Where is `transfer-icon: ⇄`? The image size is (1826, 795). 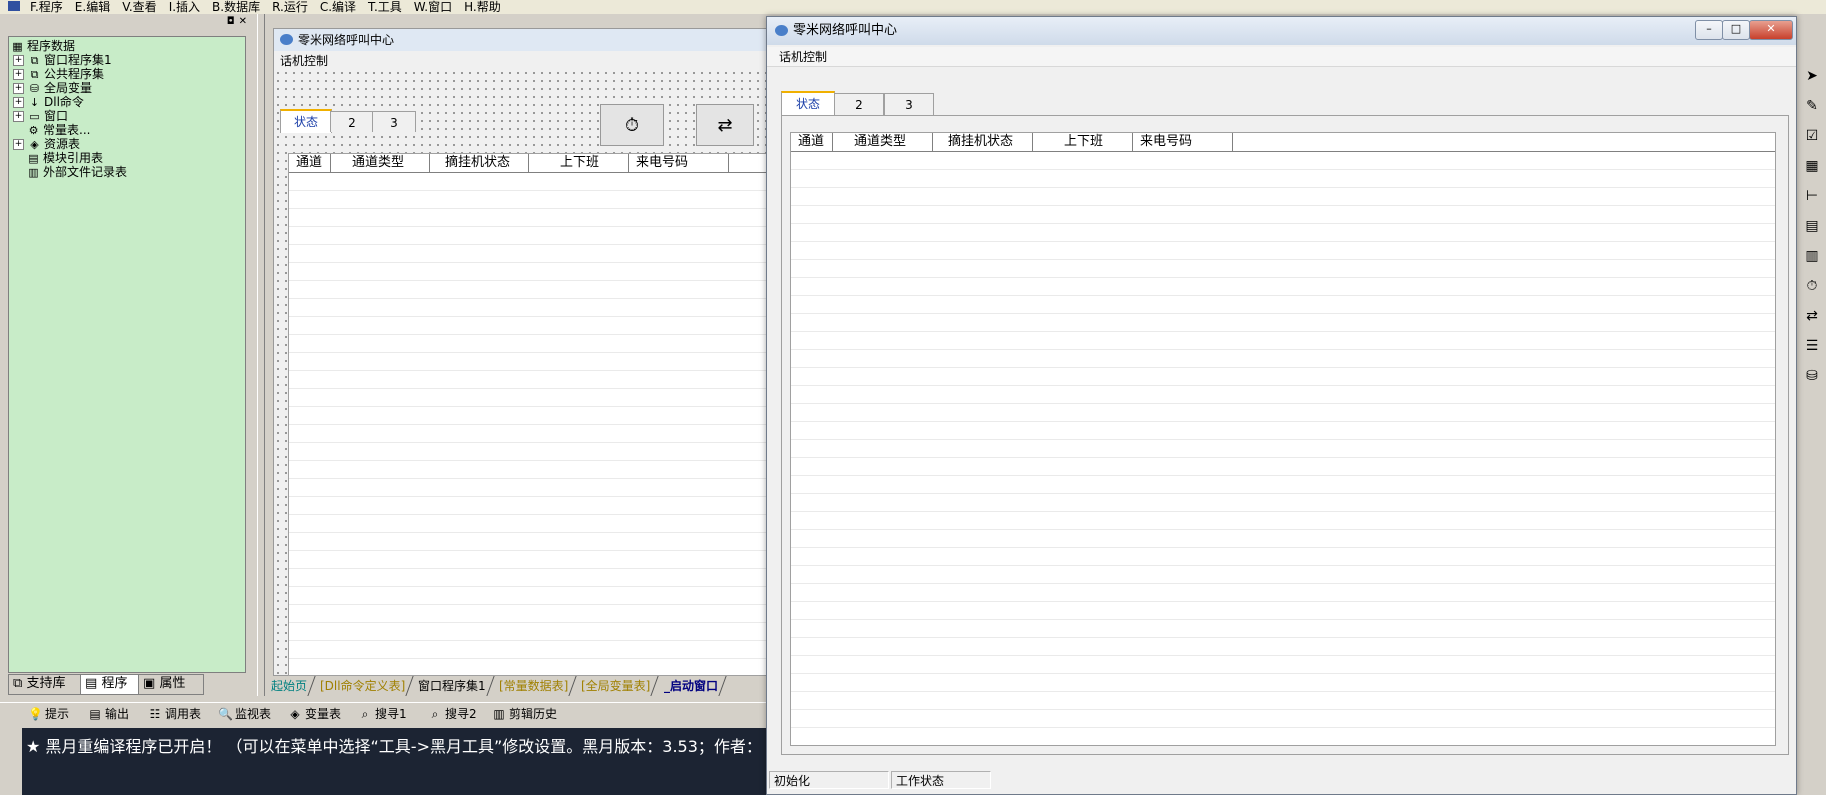 transfer-icon: ⇄ is located at coordinates (725, 125).